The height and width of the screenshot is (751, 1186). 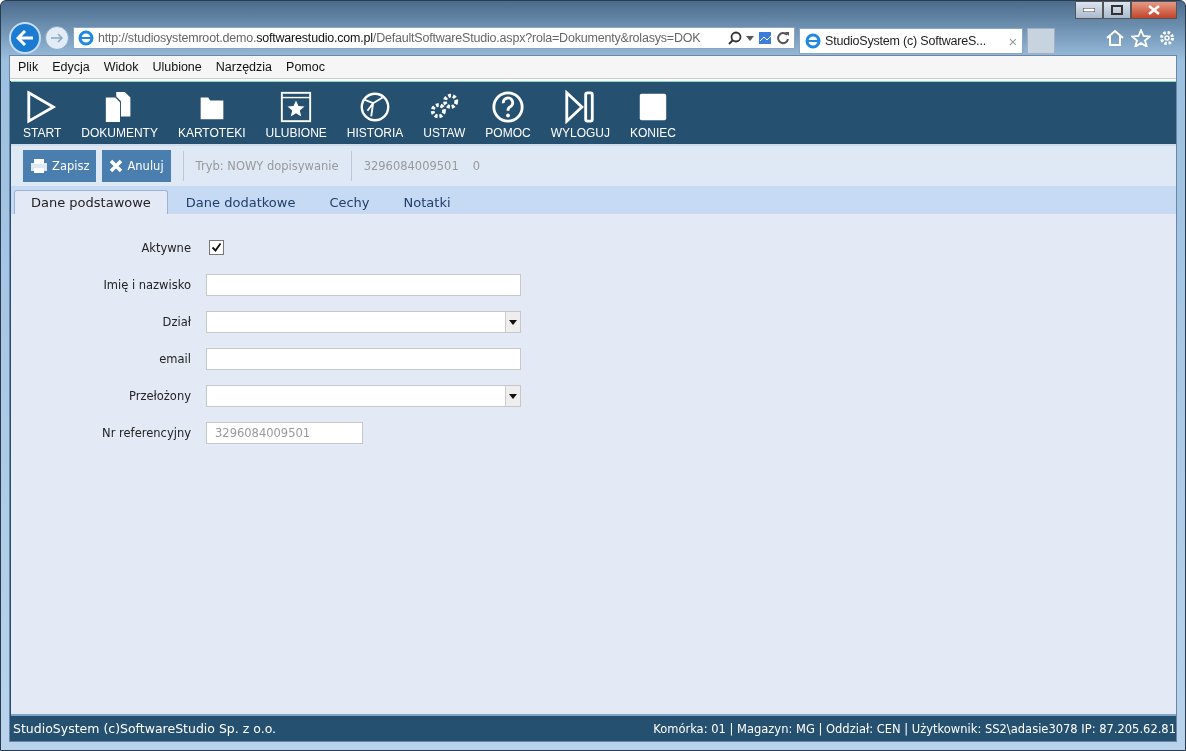 What do you see at coordinates (411, 166) in the screenshot?
I see `record-number: 3296084009501` at bounding box center [411, 166].